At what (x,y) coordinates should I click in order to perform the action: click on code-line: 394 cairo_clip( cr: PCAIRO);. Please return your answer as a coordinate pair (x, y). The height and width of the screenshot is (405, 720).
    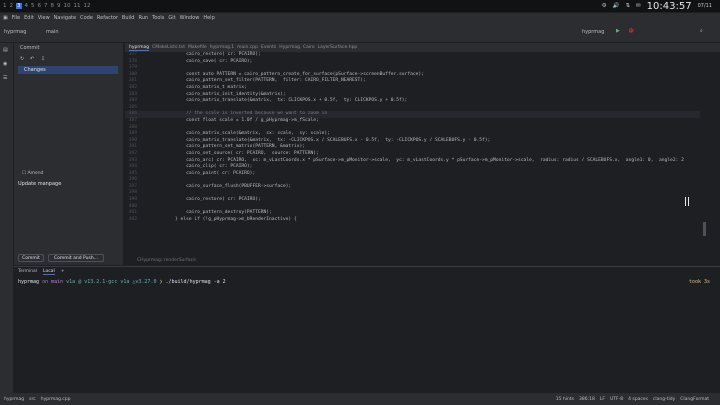
    Looking at the image, I should click on (412, 167).